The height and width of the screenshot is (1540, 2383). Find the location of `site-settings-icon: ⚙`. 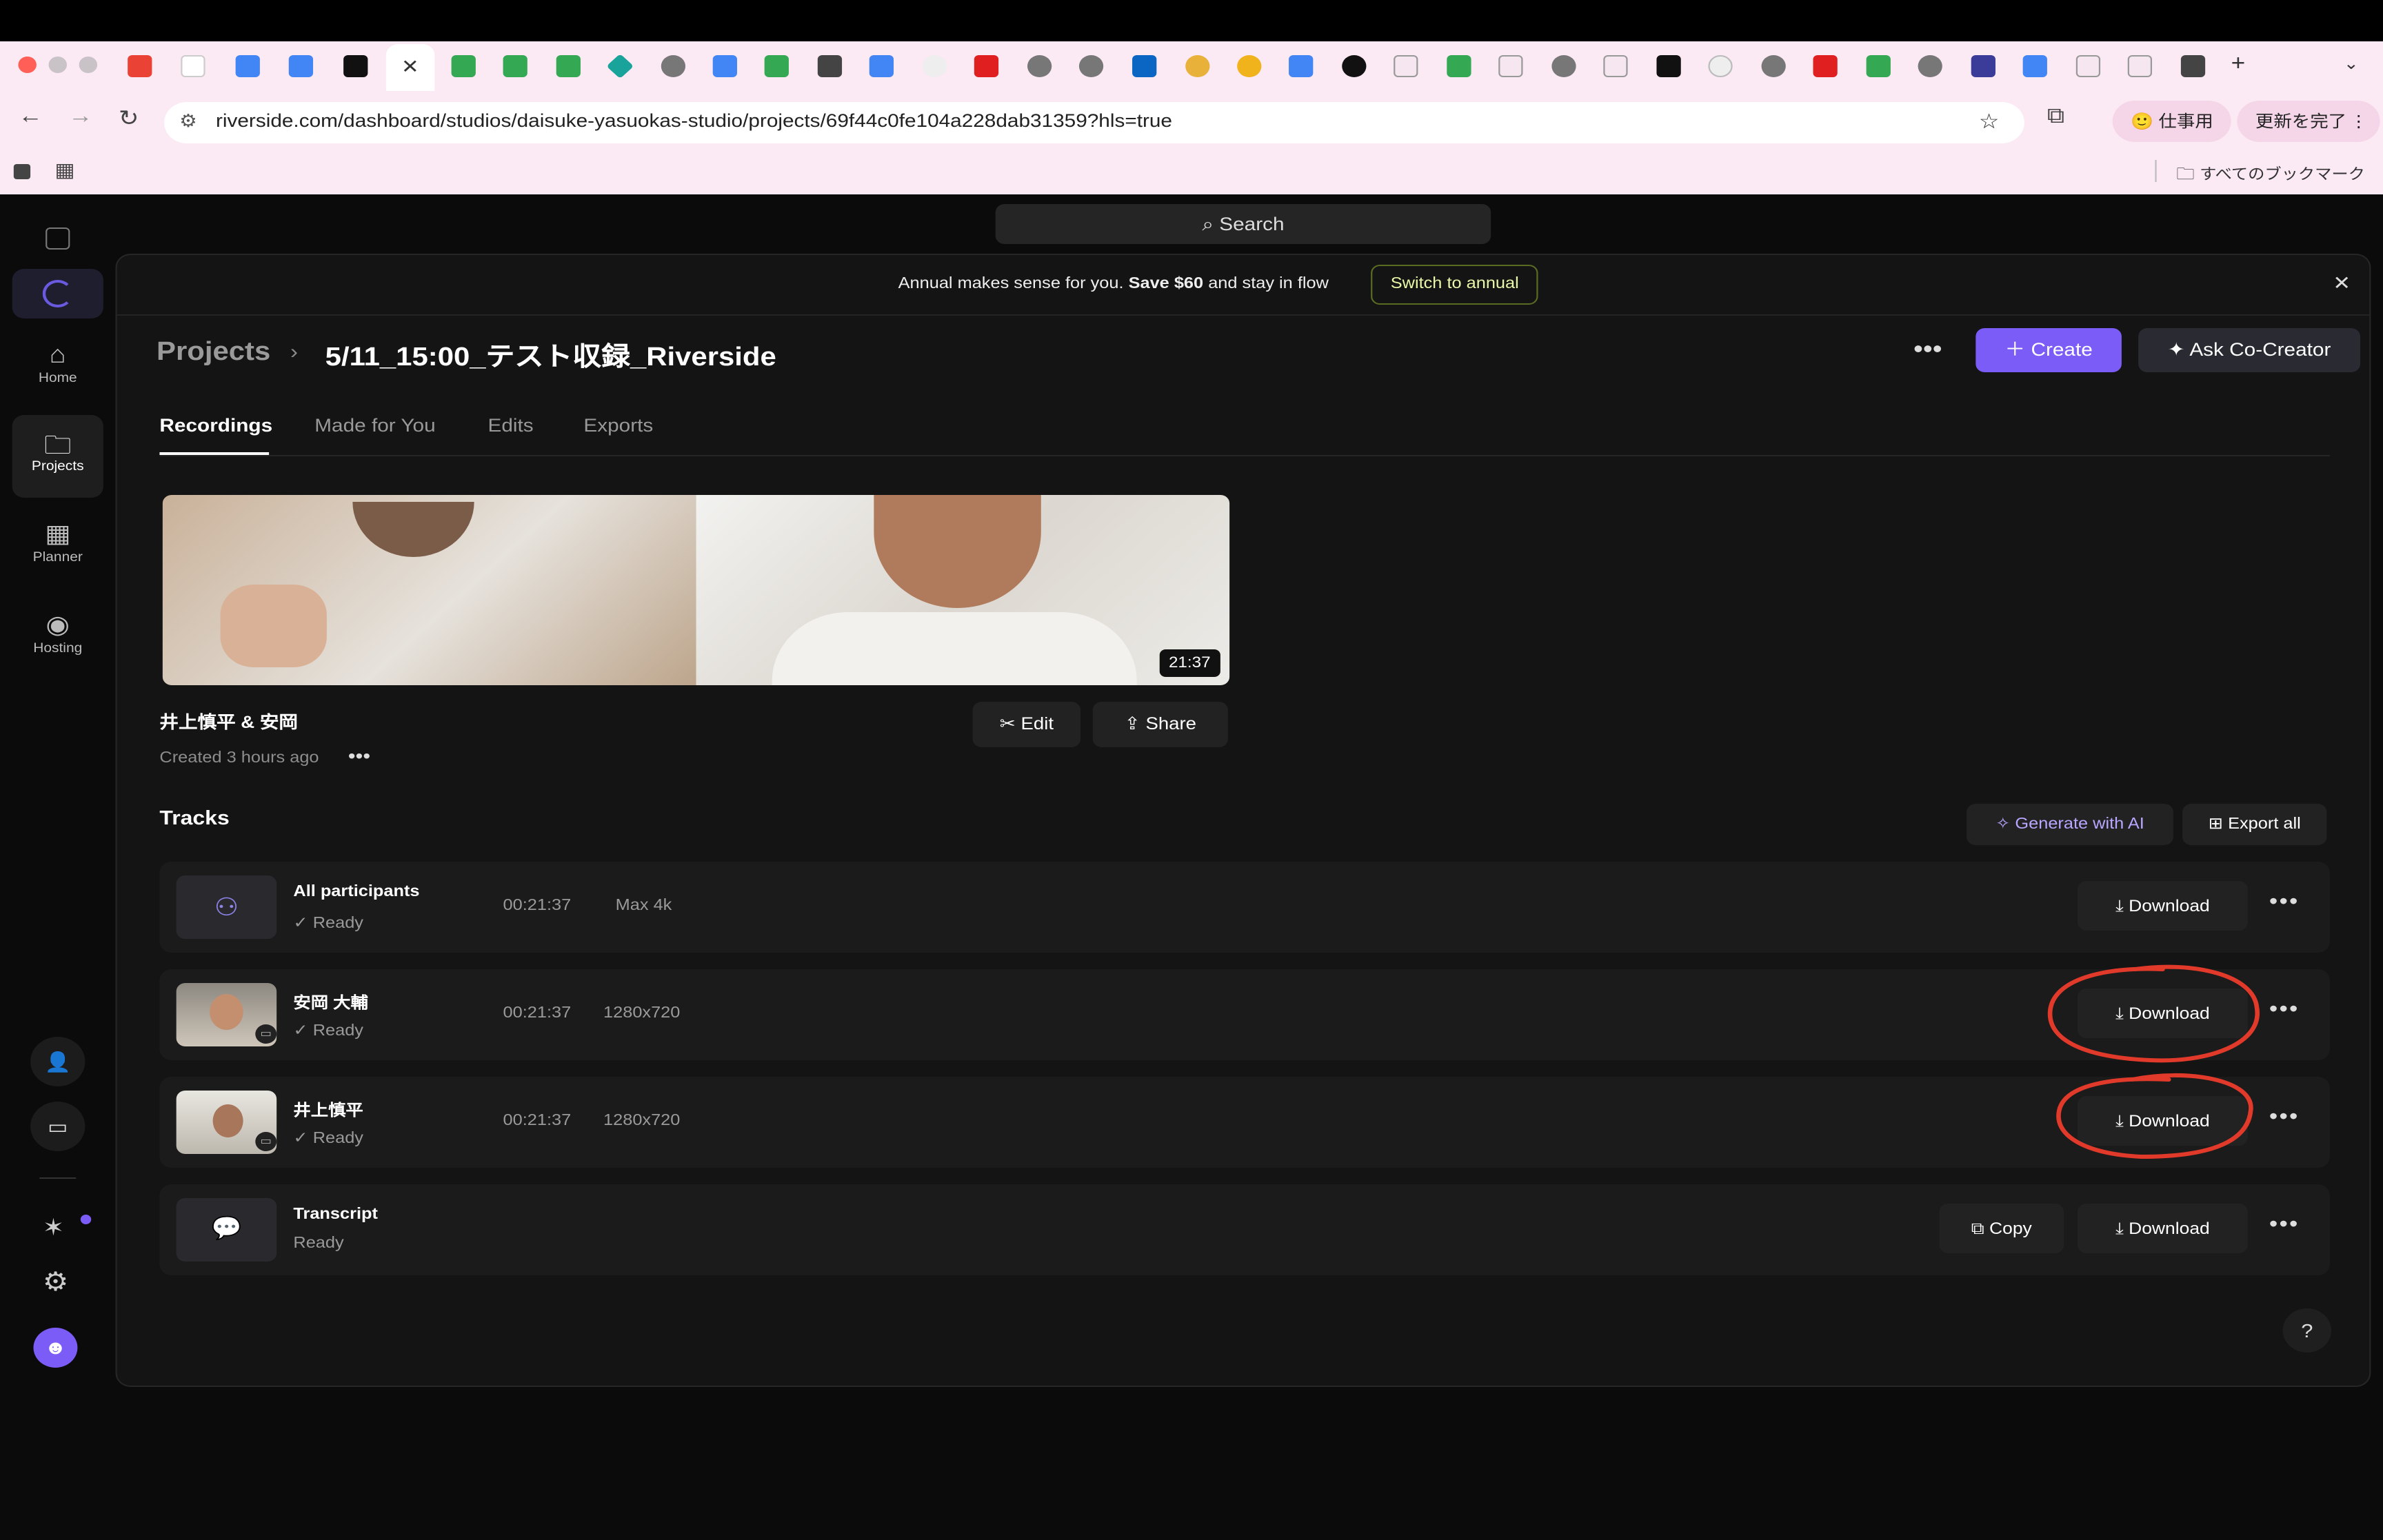

site-settings-icon: ⚙ is located at coordinates (188, 121).